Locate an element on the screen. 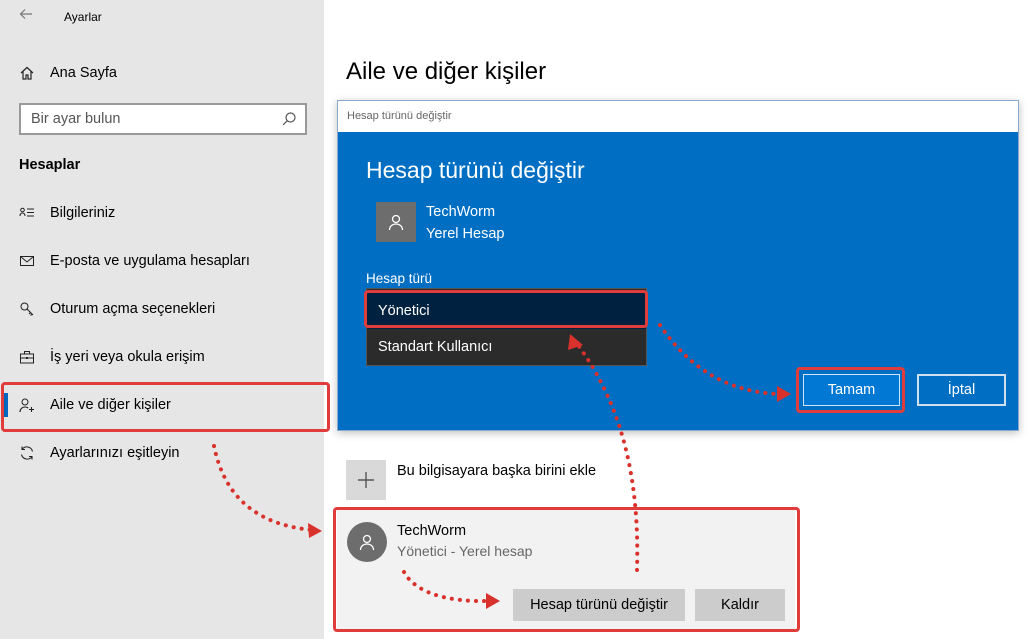 This screenshot has width=1032, height=639. option-standard-user: Standart Kullanıcı is located at coordinates (506, 347).